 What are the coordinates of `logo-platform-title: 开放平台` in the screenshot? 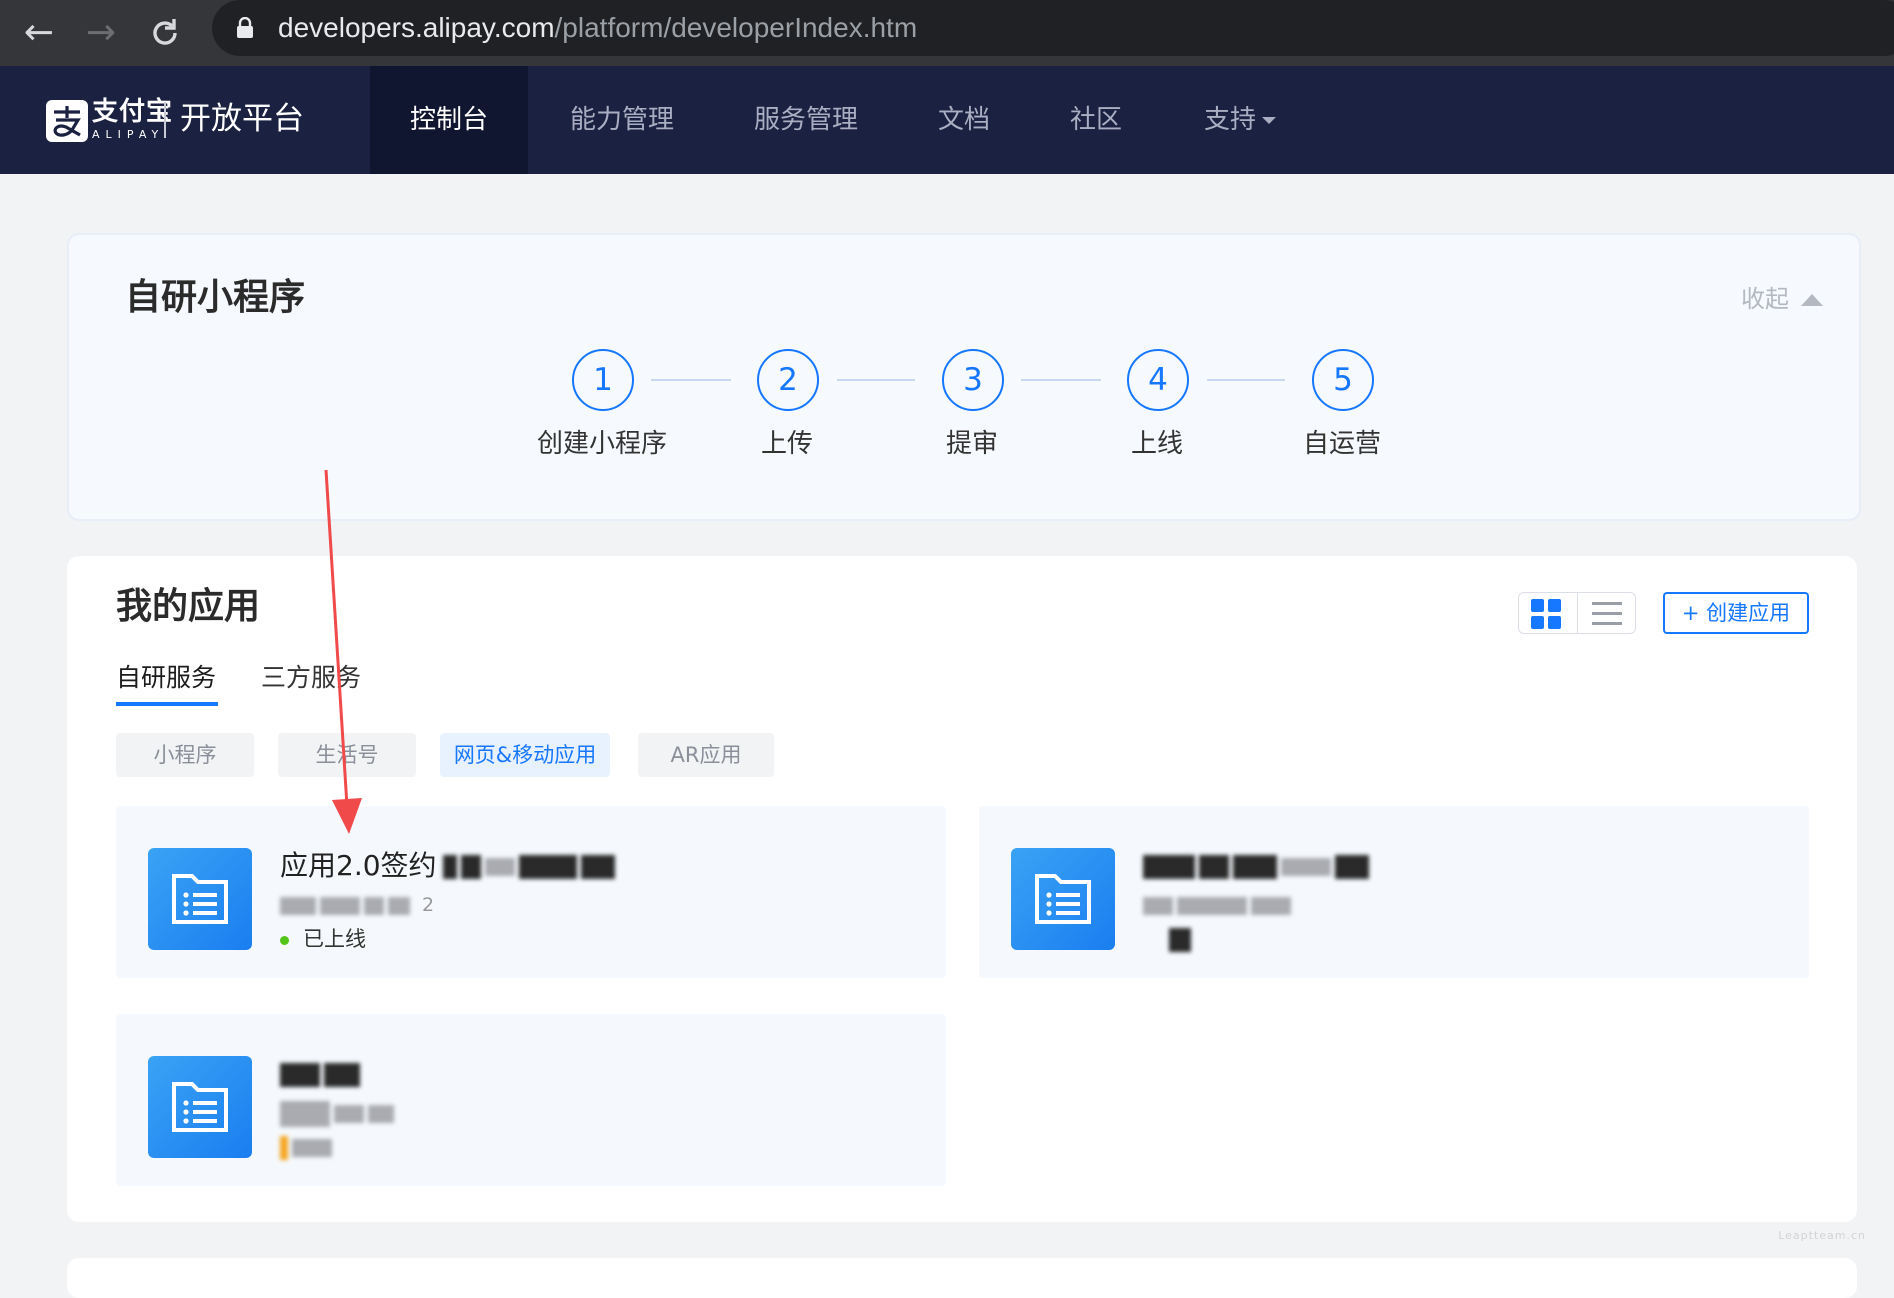 It's located at (242, 119).